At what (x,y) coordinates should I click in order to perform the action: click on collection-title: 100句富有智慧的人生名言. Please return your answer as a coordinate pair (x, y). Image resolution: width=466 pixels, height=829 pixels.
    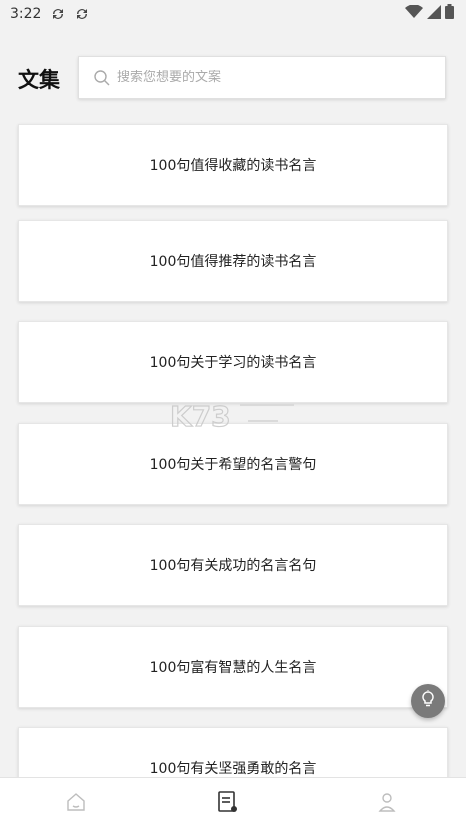
    Looking at the image, I should click on (233, 668).